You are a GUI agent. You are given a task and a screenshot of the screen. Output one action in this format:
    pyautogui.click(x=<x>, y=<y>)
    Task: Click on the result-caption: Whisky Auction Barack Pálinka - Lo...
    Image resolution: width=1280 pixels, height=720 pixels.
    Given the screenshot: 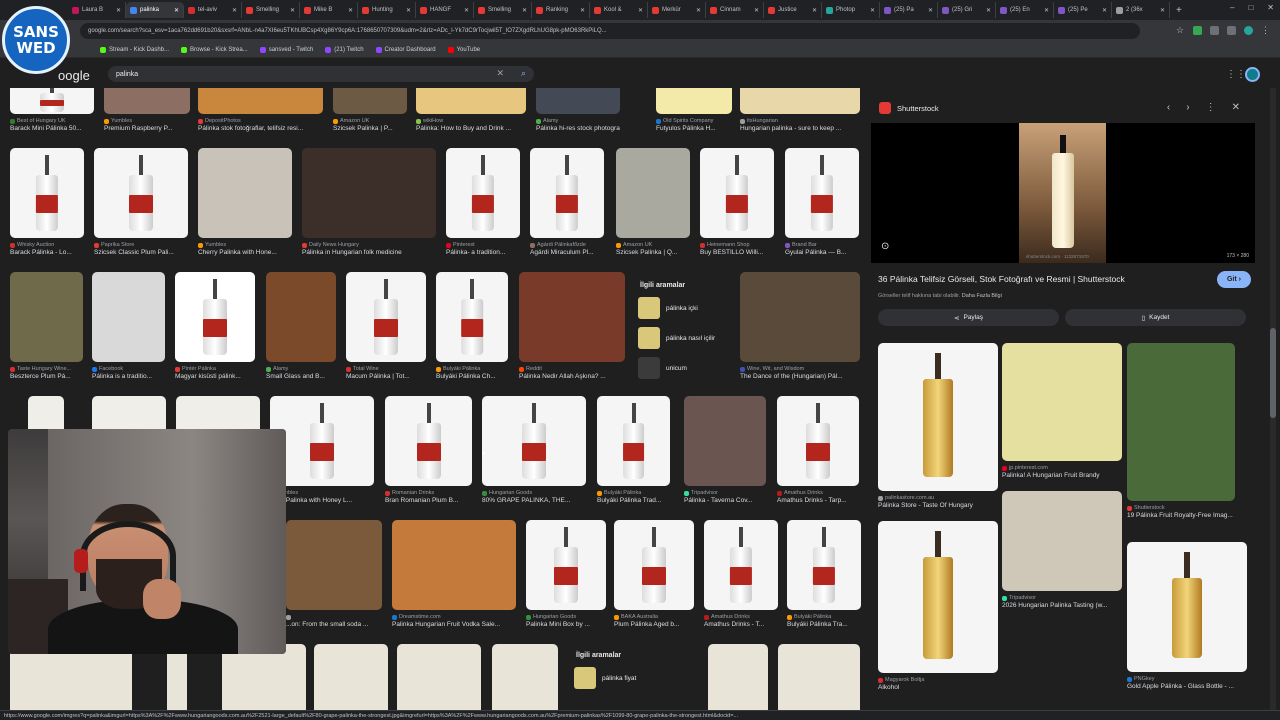 What is the action you would take?
    pyautogui.click(x=50, y=249)
    